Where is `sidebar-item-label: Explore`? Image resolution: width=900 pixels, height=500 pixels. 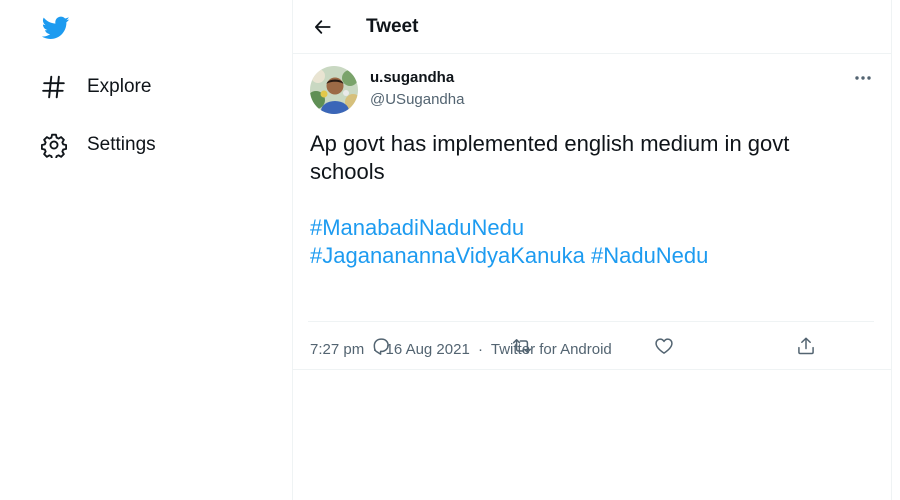
sidebar-item-label: Explore is located at coordinates (119, 86).